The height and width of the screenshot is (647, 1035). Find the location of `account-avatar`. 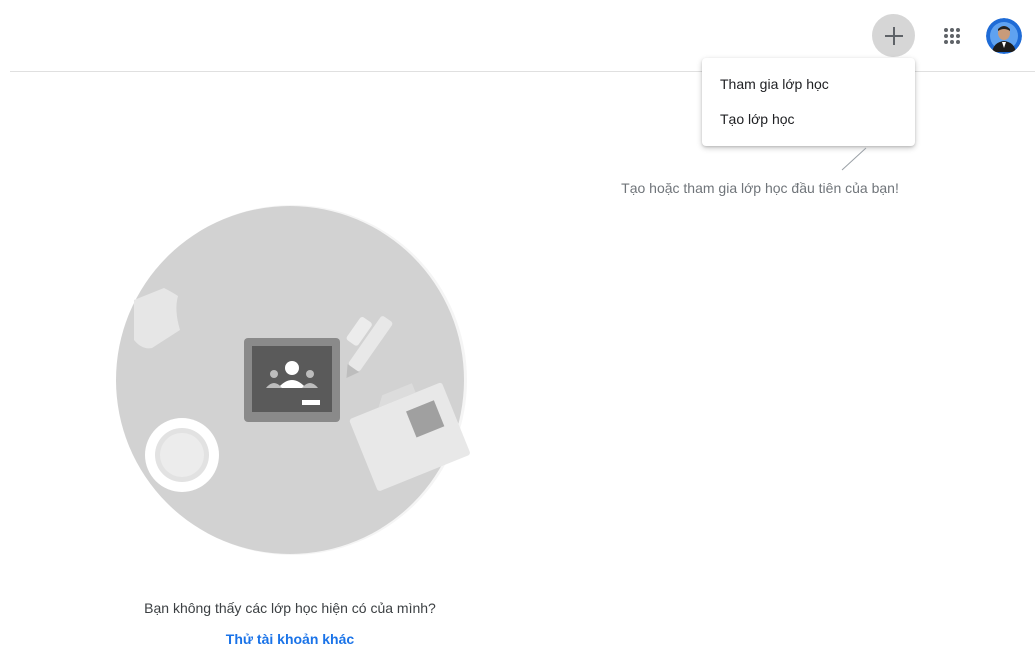

account-avatar is located at coordinates (1004, 36).